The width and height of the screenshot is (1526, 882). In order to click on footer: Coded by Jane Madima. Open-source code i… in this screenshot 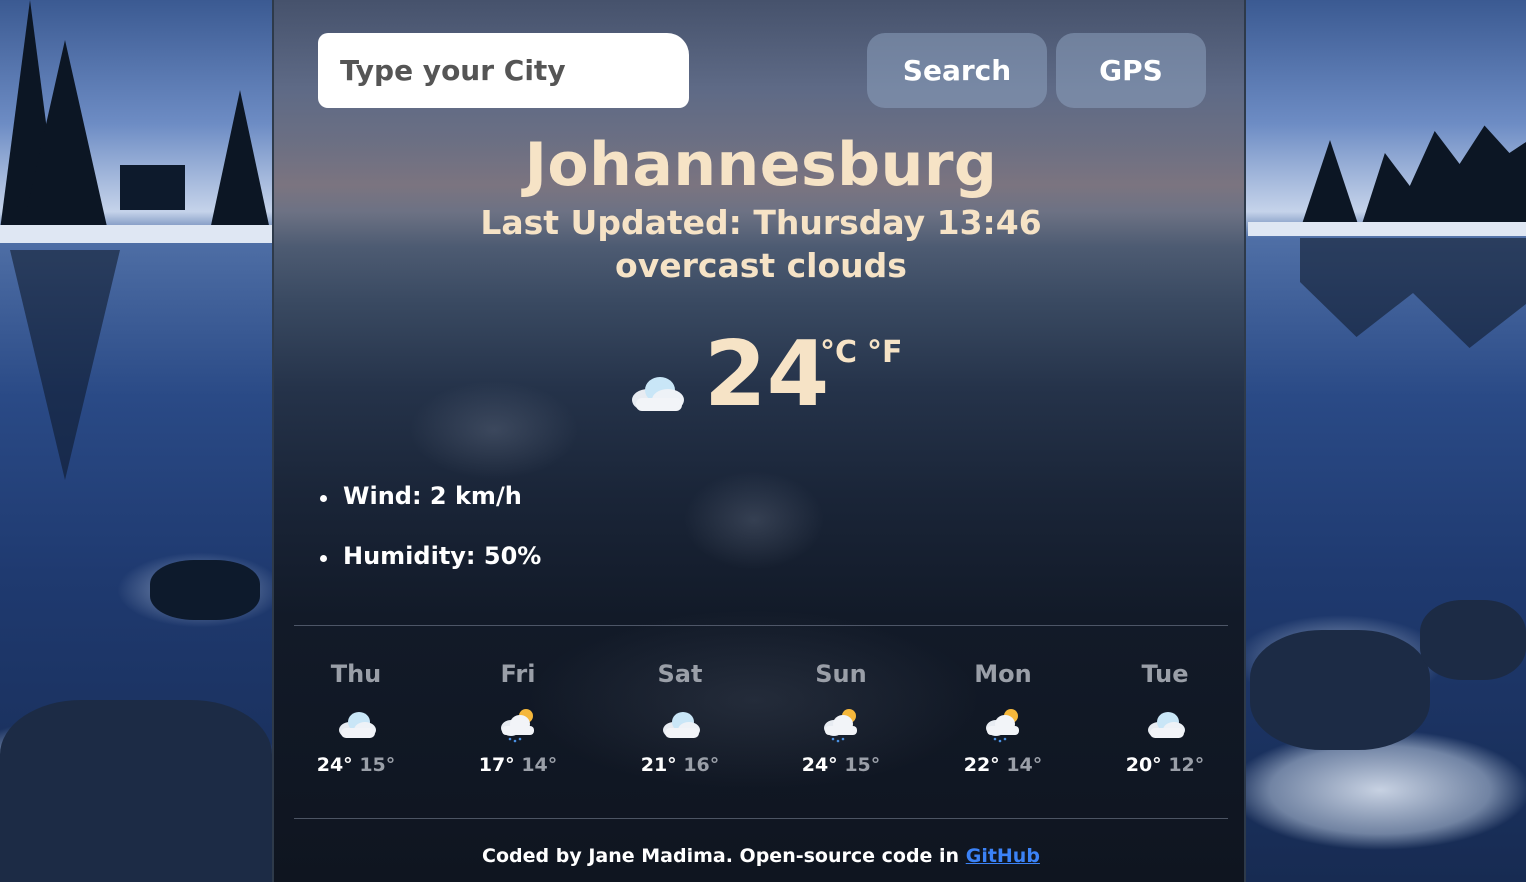, I will do `click(761, 856)`.